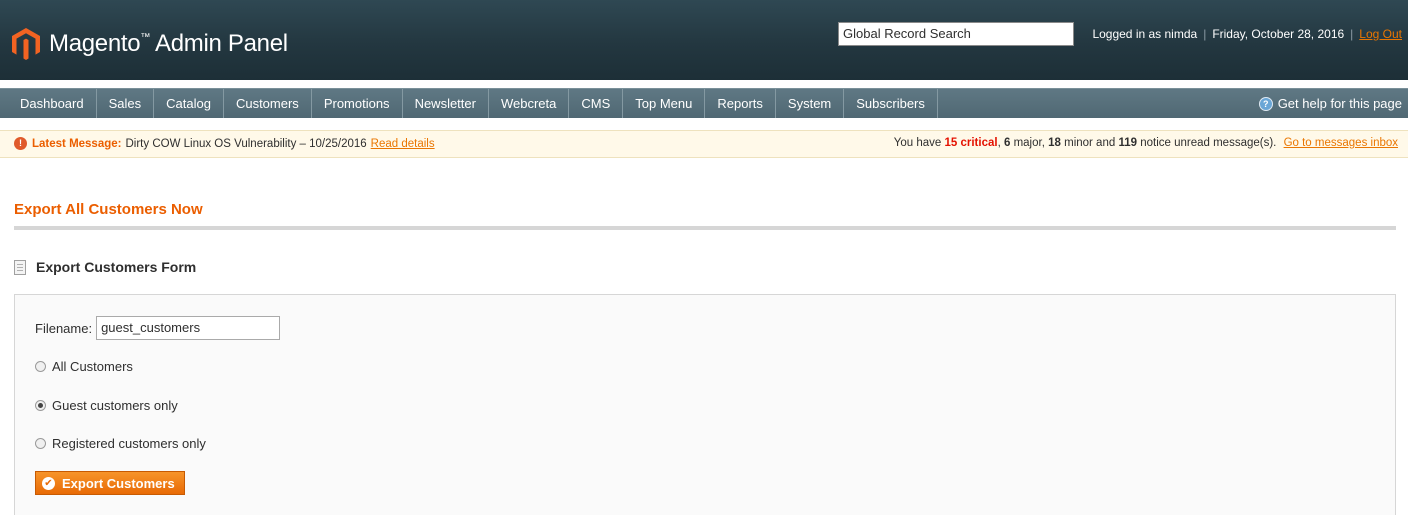 The width and height of the screenshot is (1408, 515). Describe the element at coordinates (116, 267) in the screenshot. I see `form-title-label: Export Customers Form` at that location.